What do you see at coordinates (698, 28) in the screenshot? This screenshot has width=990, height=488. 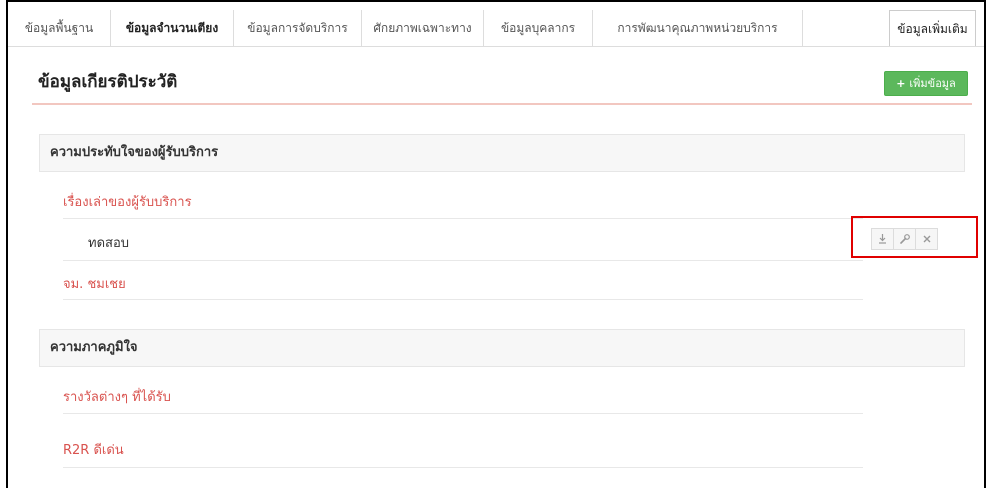 I see `tab-quality-development: การพัฒนาคุณภาพหน่วยบริการ` at bounding box center [698, 28].